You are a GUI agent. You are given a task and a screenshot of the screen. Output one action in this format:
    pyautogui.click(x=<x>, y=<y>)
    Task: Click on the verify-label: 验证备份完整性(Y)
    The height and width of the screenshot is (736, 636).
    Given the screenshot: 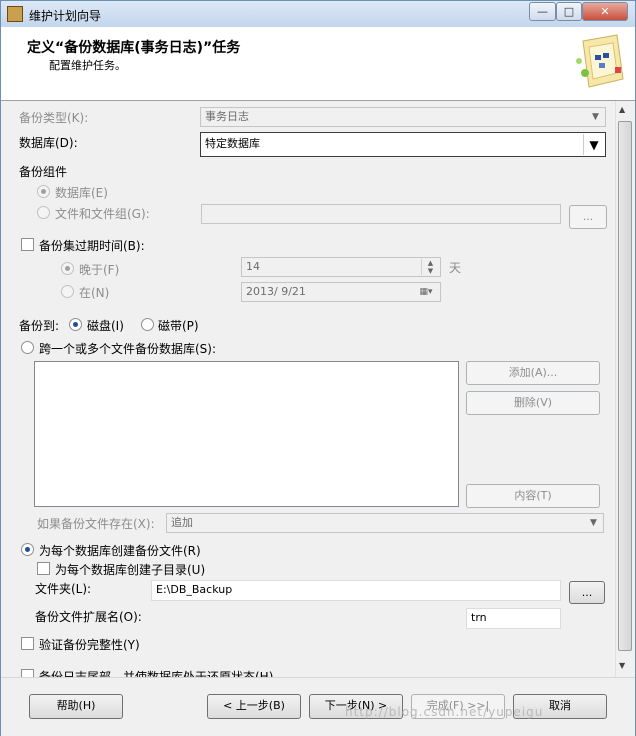 What is the action you would take?
    pyautogui.click(x=89, y=645)
    